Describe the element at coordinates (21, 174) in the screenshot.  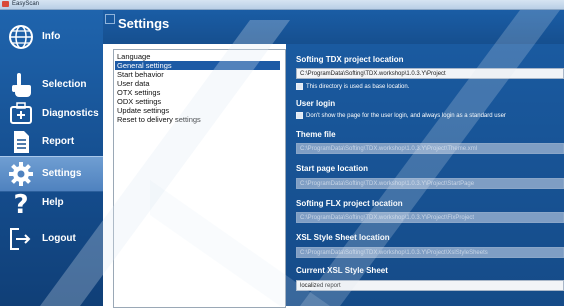
I see `gear-icon` at that location.